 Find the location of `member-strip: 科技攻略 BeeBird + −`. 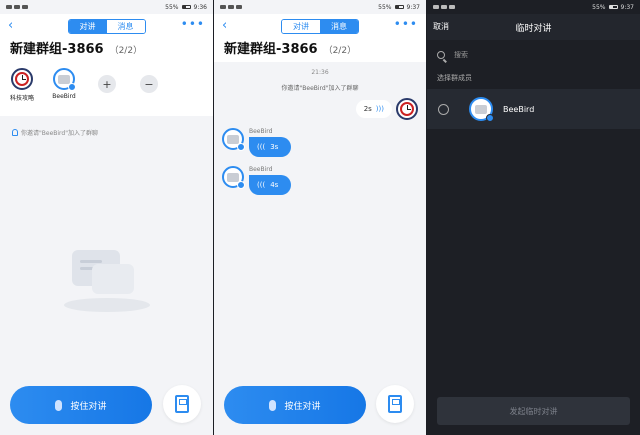

member-strip: 科技攻略 BeeBird + − is located at coordinates (106, 89).